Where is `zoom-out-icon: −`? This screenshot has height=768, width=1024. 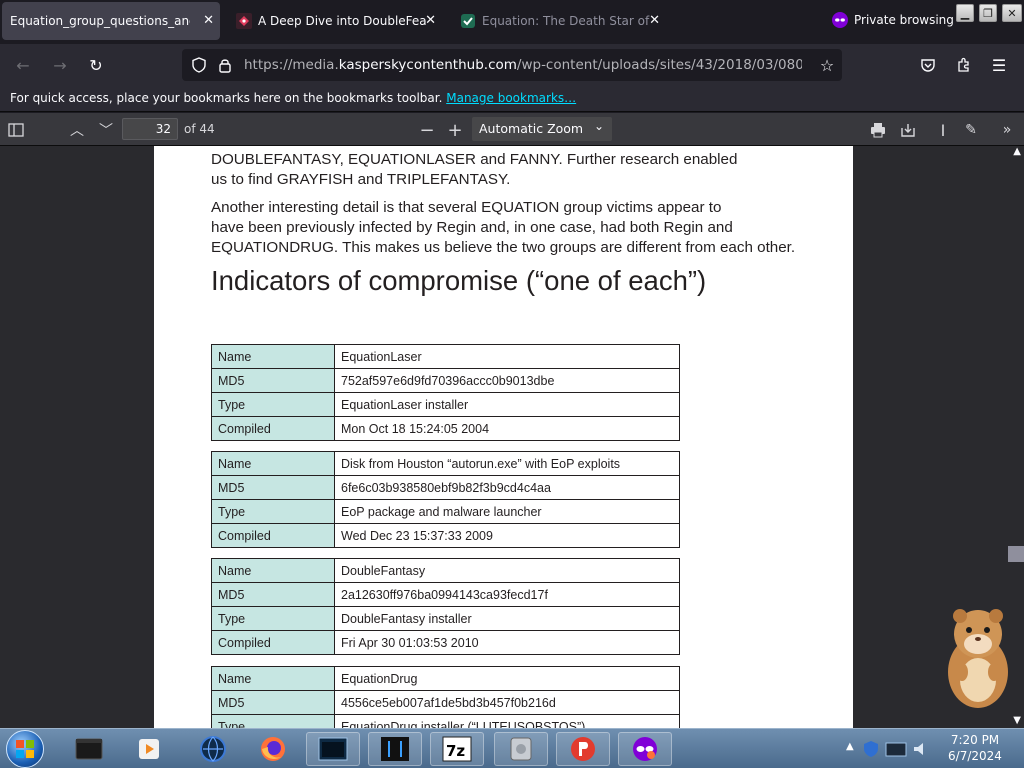 zoom-out-icon: − is located at coordinates (427, 130).